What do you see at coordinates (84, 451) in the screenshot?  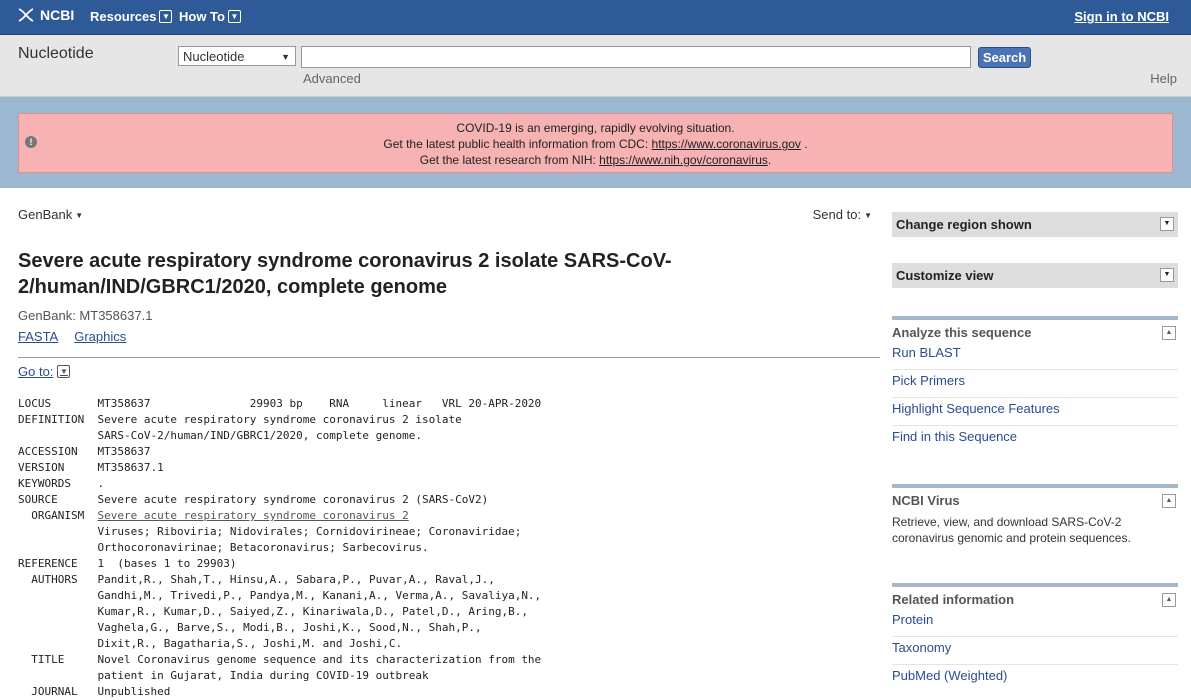 I see `record-line-accession: ACCESSION MT358637` at bounding box center [84, 451].